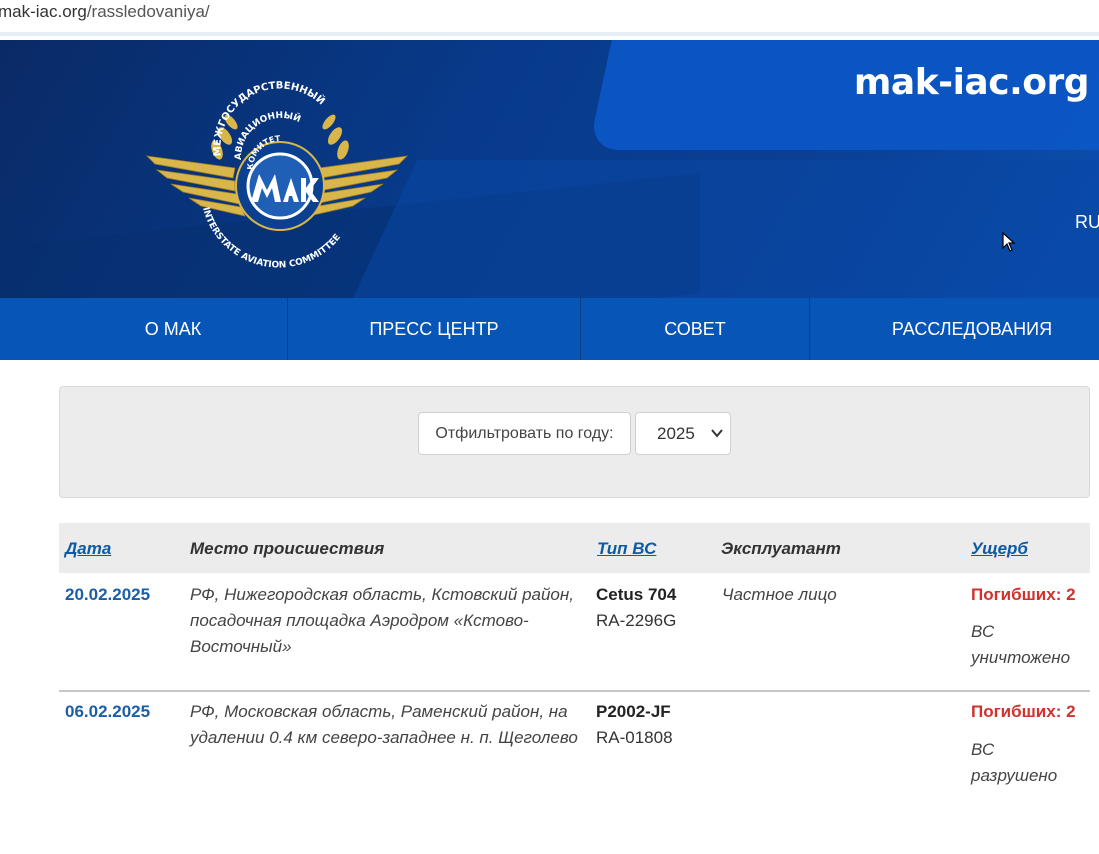  I want to click on nav-item-council: СОВЕТ, so click(695, 329).